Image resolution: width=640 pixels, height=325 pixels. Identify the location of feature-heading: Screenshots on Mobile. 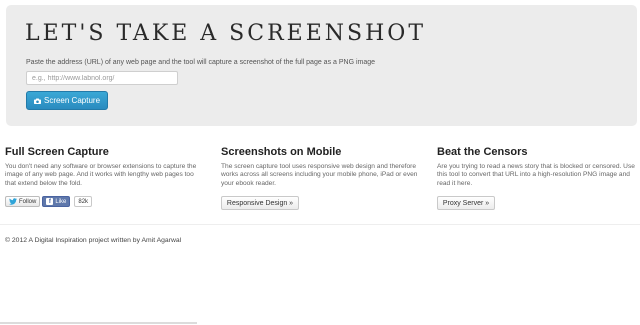
(281, 152).